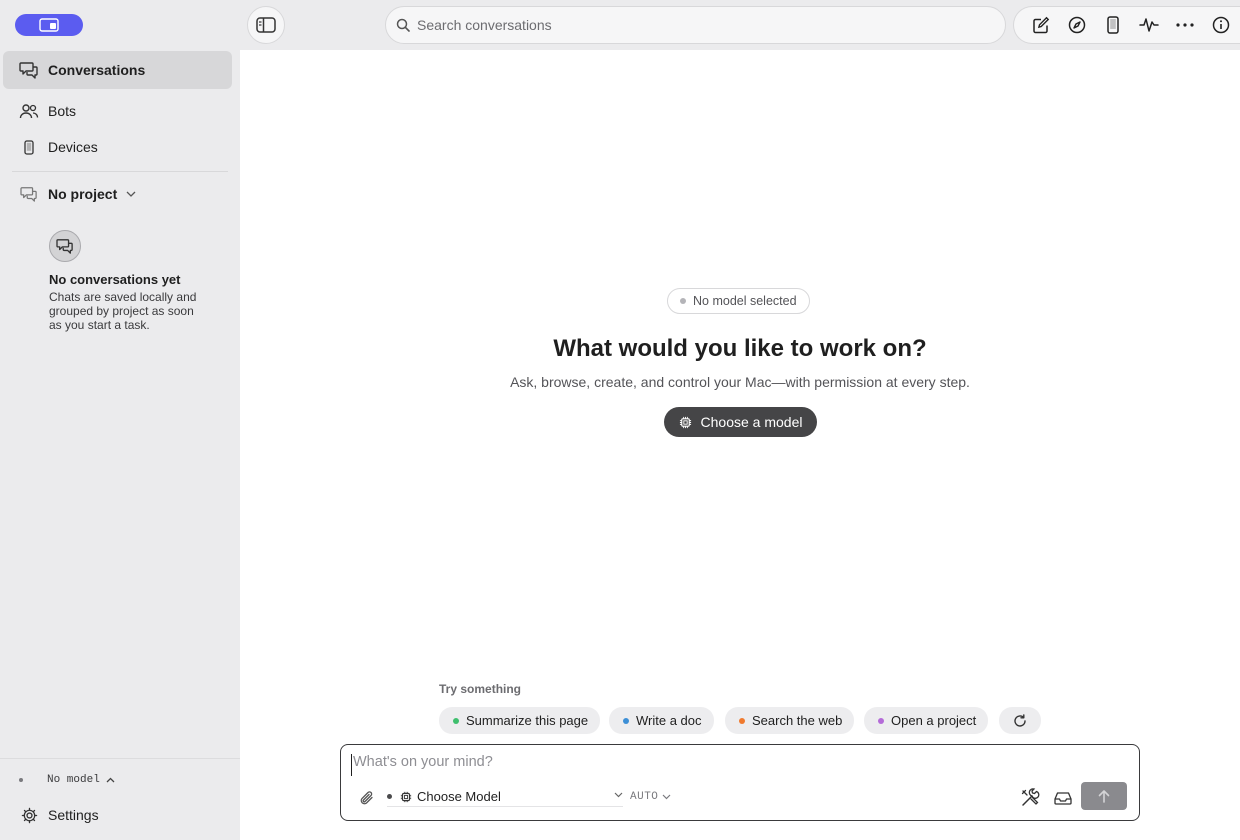 This screenshot has height=840, width=1240. I want to click on suggestion-chip: Write a doc, so click(661, 720).